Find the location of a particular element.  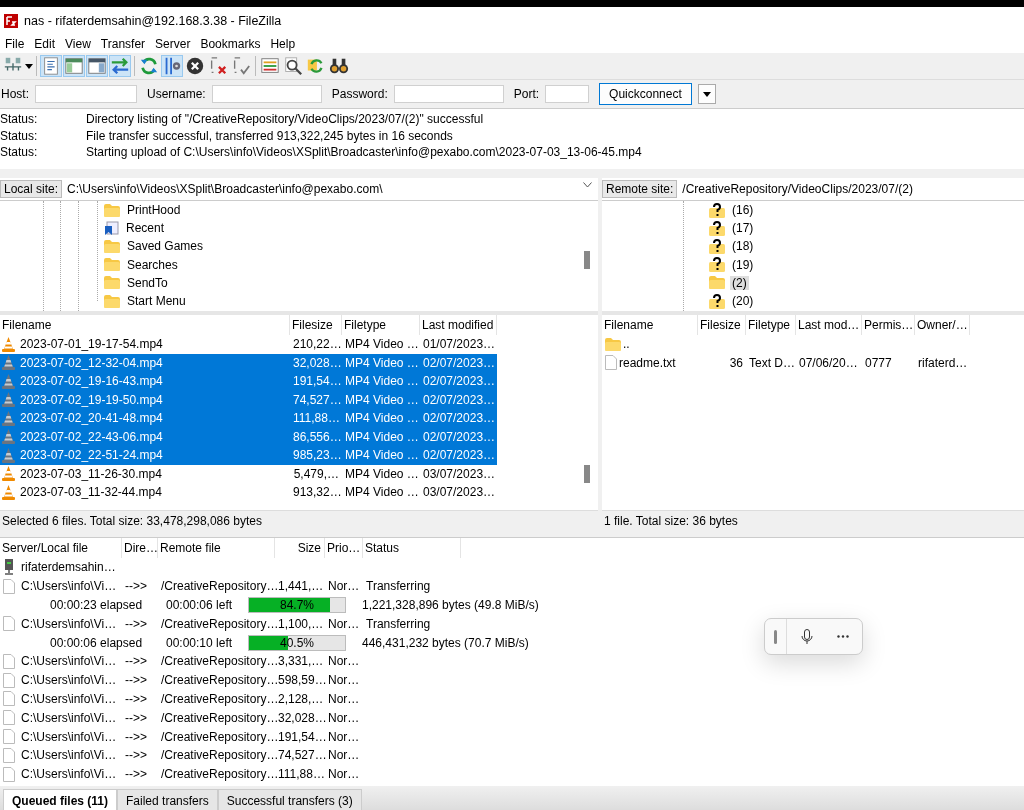

quickconnect-button: Quickconnect is located at coordinates (645, 94).